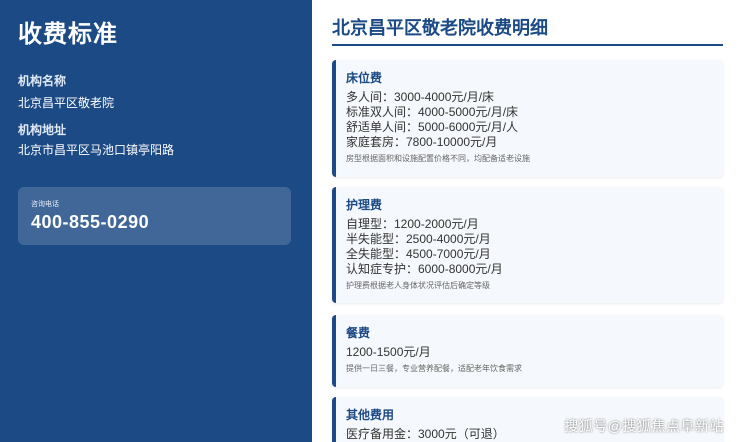 This screenshot has height=442, width=740. What do you see at coordinates (154, 216) in the screenshot?
I see `phone-box: 咨询电话 400-855-0290` at bounding box center [154, 216].